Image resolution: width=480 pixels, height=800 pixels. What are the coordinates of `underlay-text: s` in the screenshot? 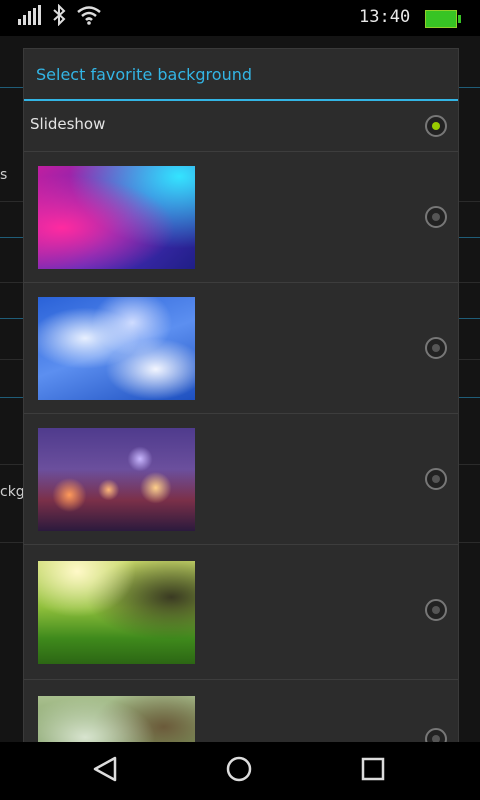 It's located at (4, 175).